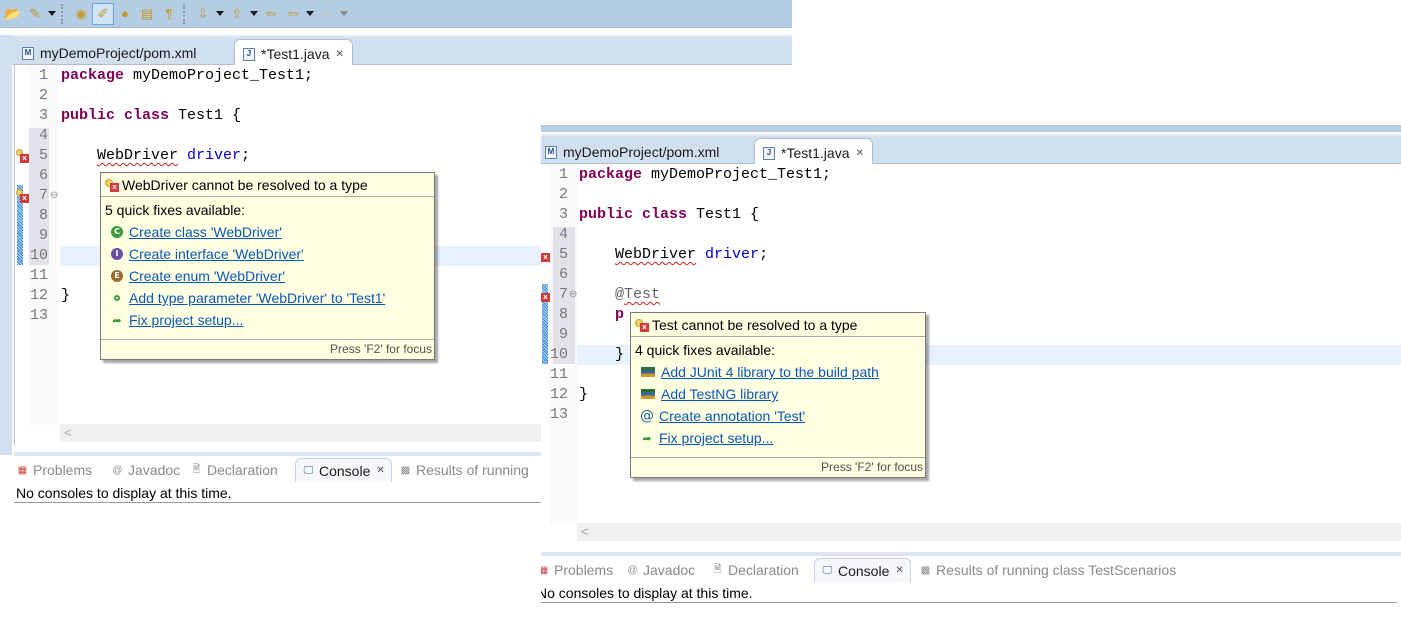 This screenshot has height=631, width=1401. I want to click on next-annotation-icon: ⇩, so click(203, 14).